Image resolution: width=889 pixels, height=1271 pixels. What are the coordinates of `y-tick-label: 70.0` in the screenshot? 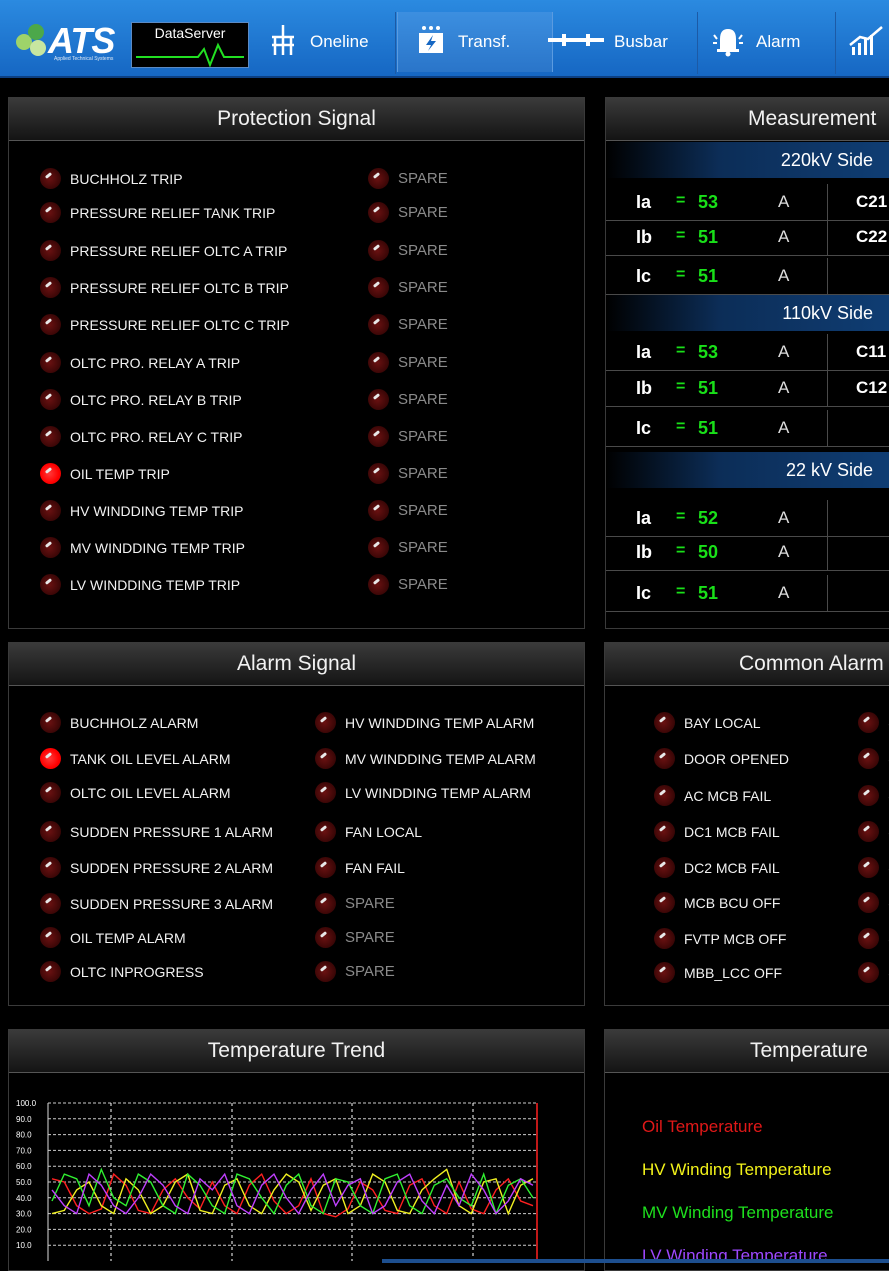 It's located at (24, 1150).